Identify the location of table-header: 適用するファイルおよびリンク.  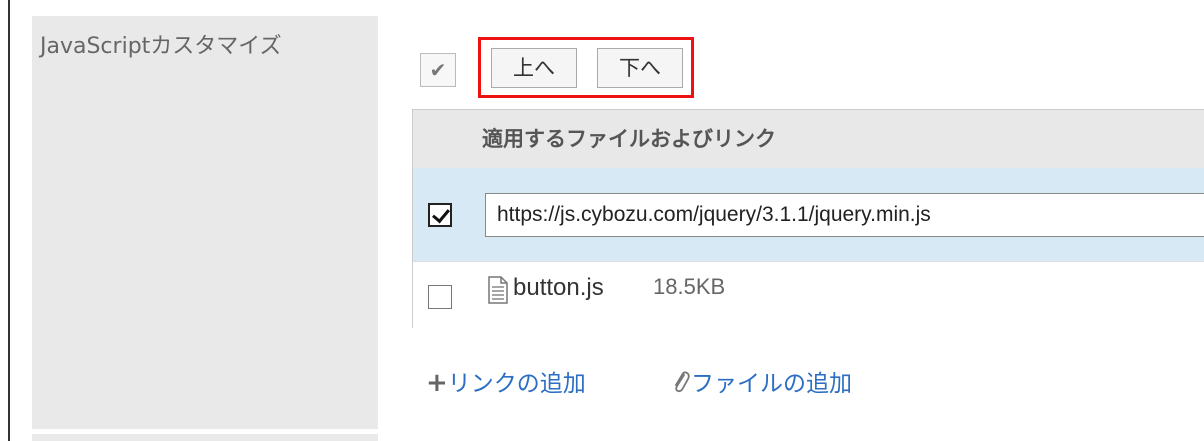
(808, 138).